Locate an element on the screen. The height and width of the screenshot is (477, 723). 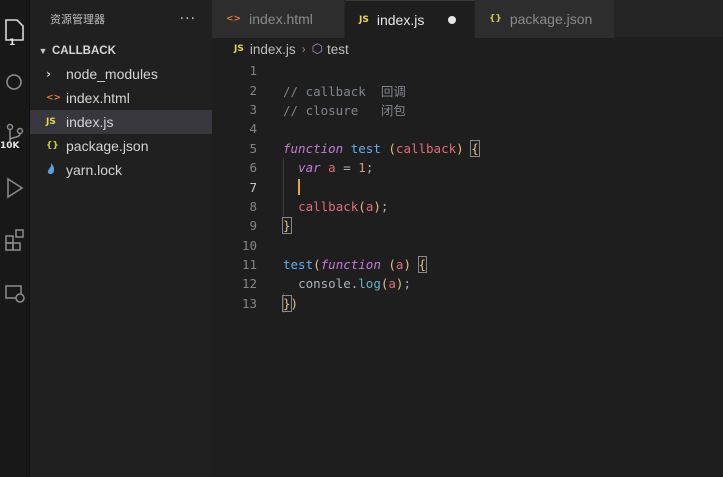
code-line: 2 // callback 回调 is located at coordinates (467, 89).